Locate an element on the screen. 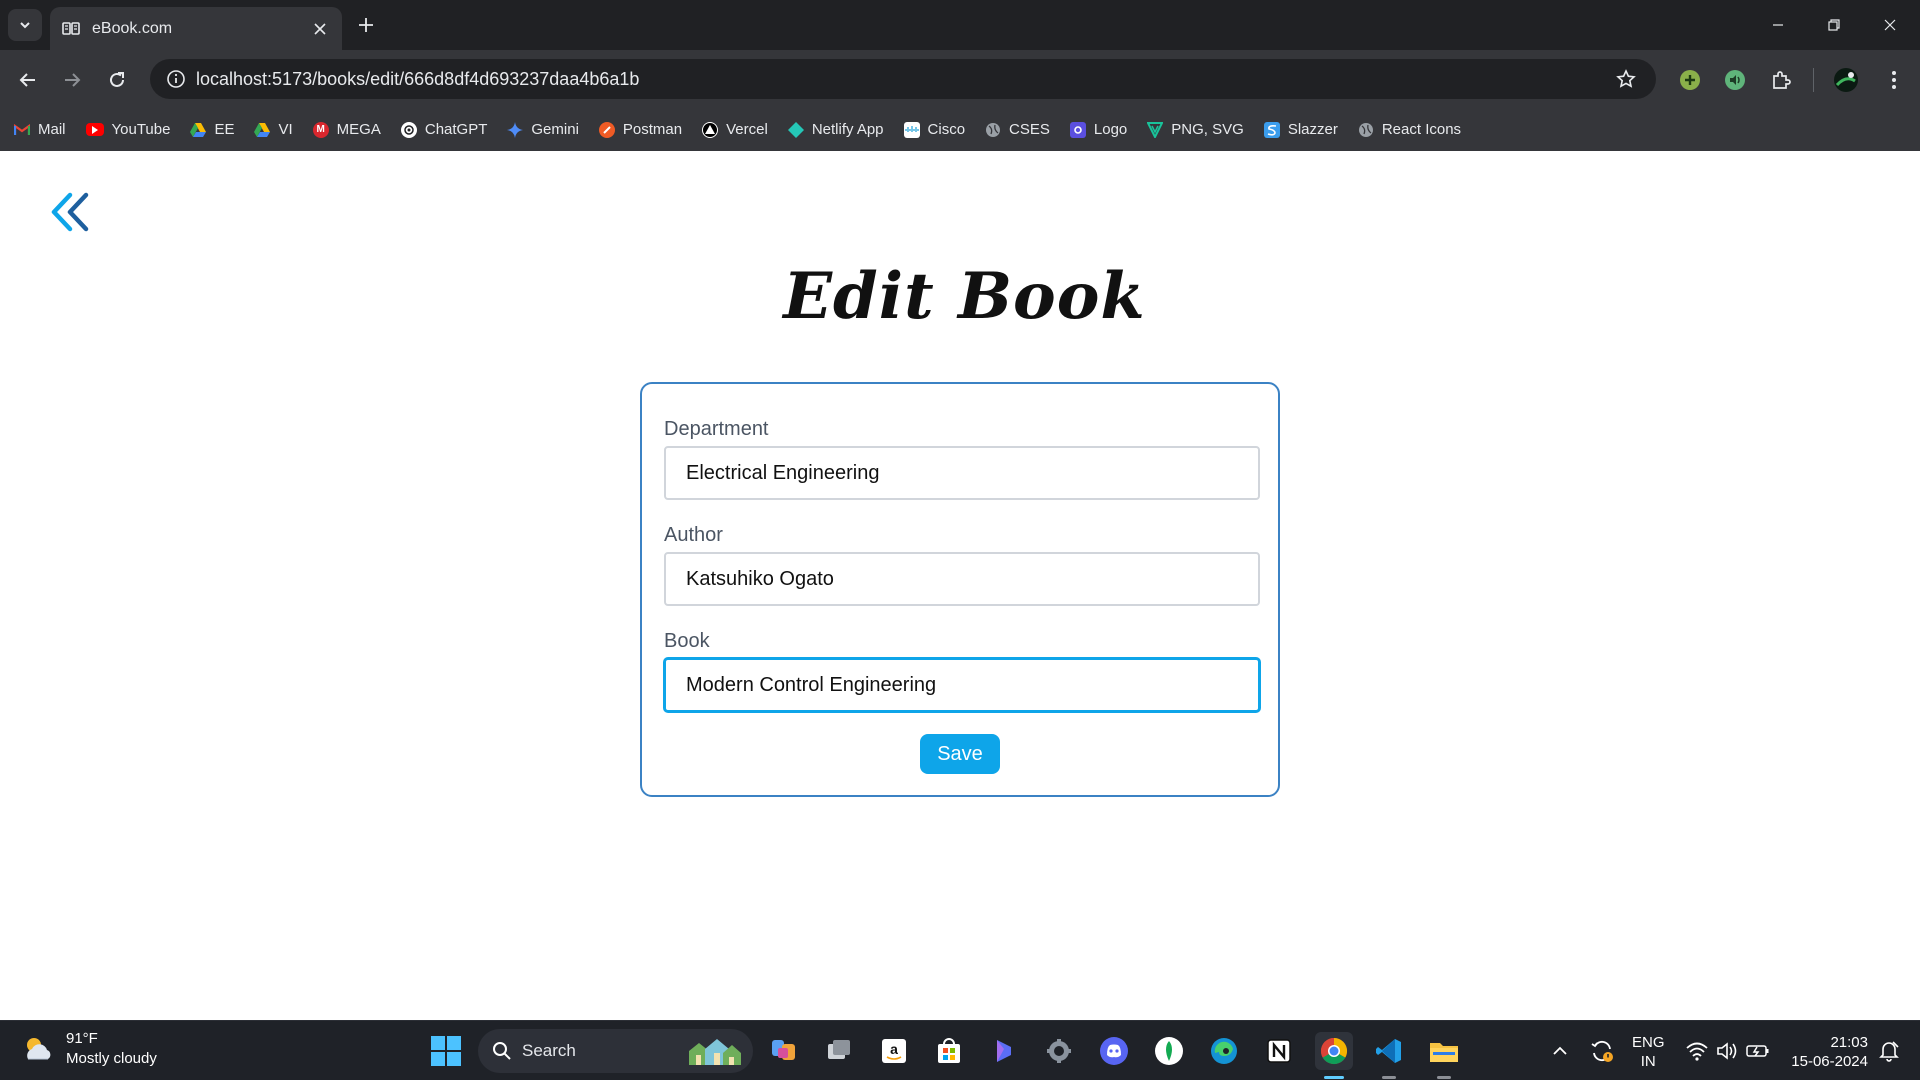  bookmark-label: VI is located at coordinates (285, 129).